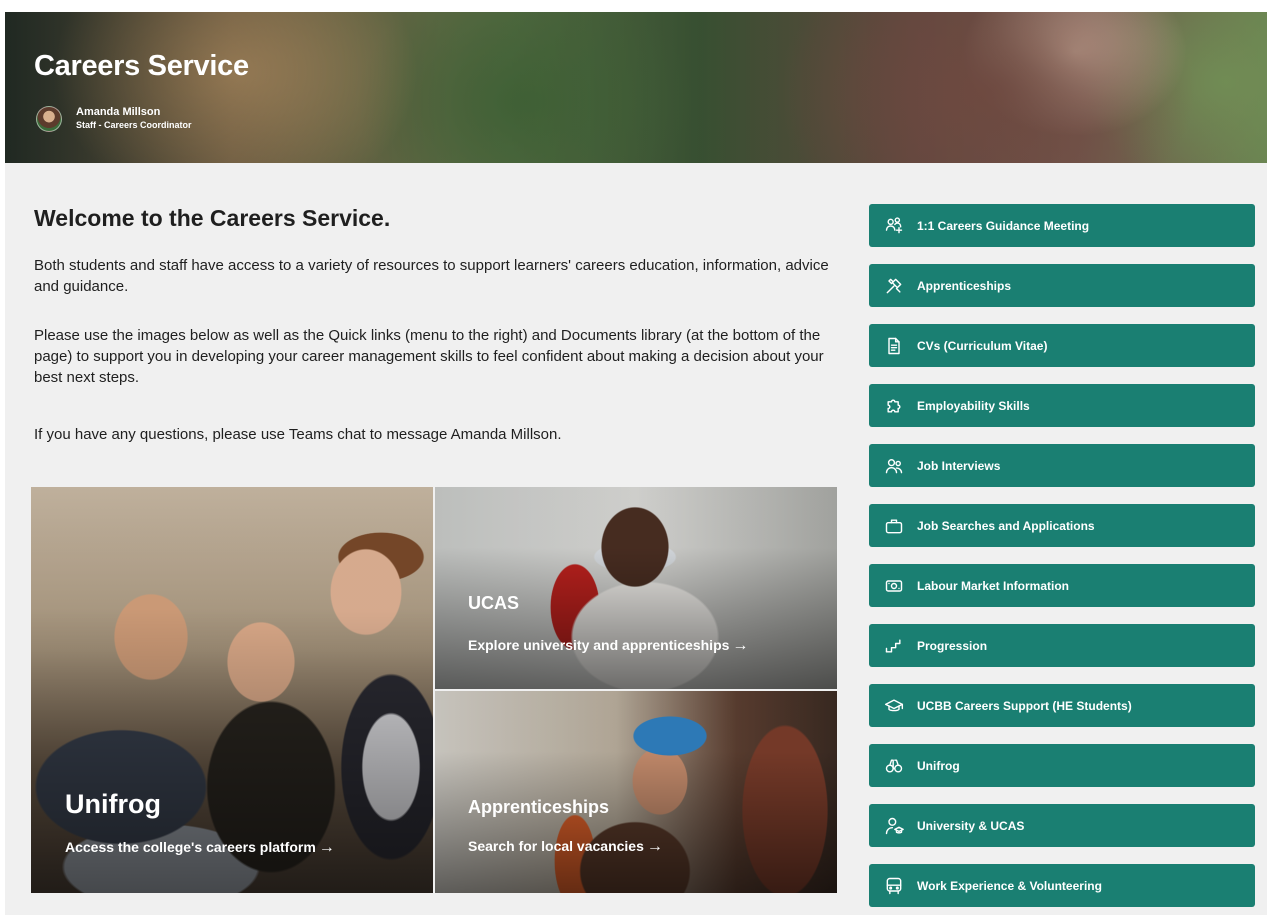 Image resolution: width=1267 pixels, height=915 pixels. I want to click on quick-link-labour-market: Labour Market Information, so click(1062, 585).